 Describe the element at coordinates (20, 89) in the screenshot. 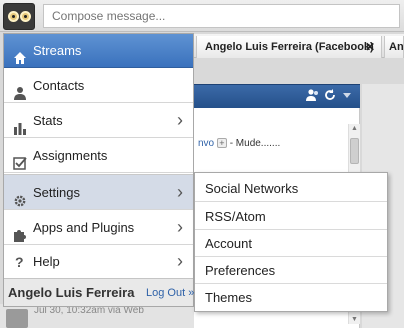

I see `person-icon` at that location.